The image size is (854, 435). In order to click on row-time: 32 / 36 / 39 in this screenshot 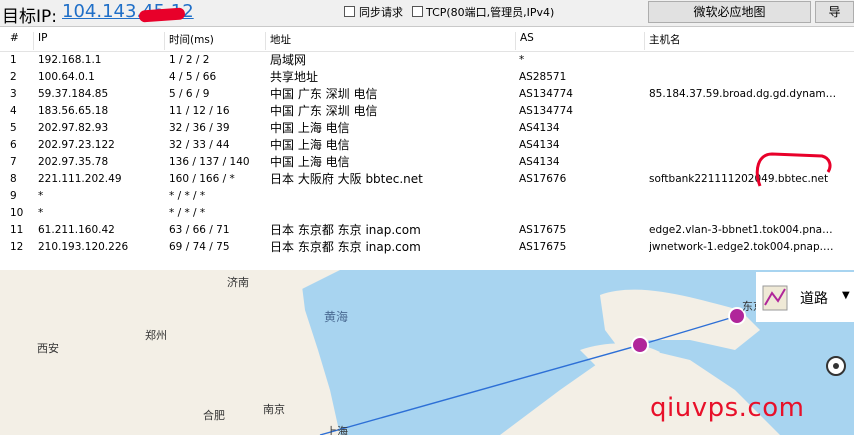, I will do `click(199, 128)`.